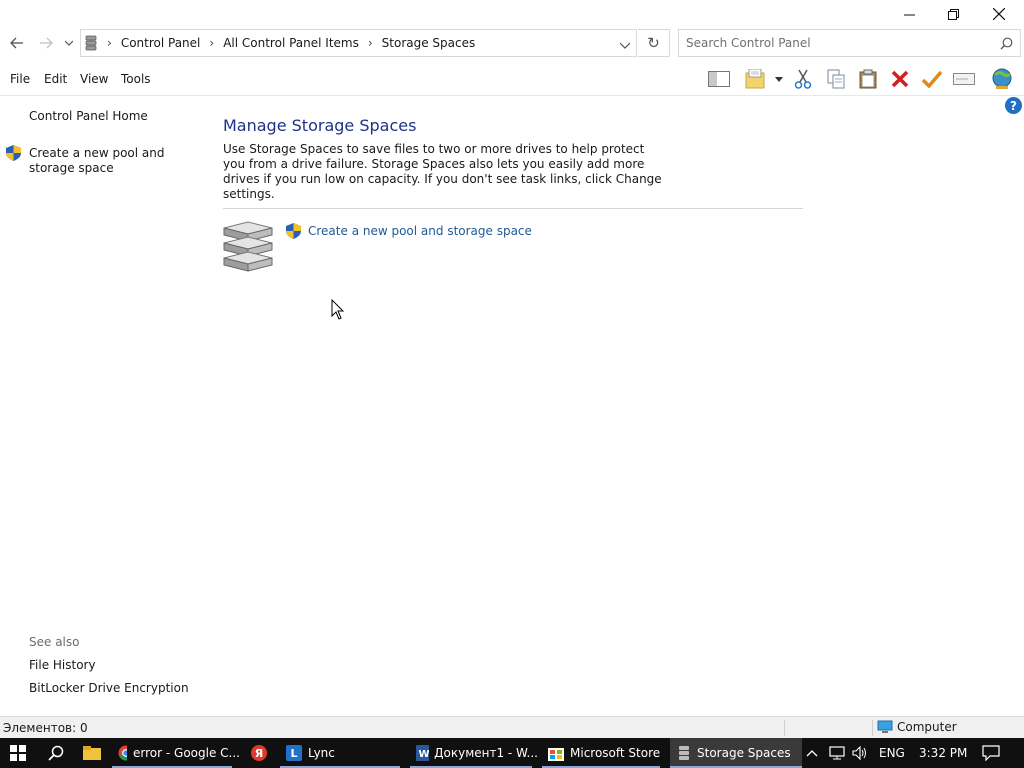 The width and height of the screenshot is (1024, 768). I want to click on forward-button, so click(46, 43).